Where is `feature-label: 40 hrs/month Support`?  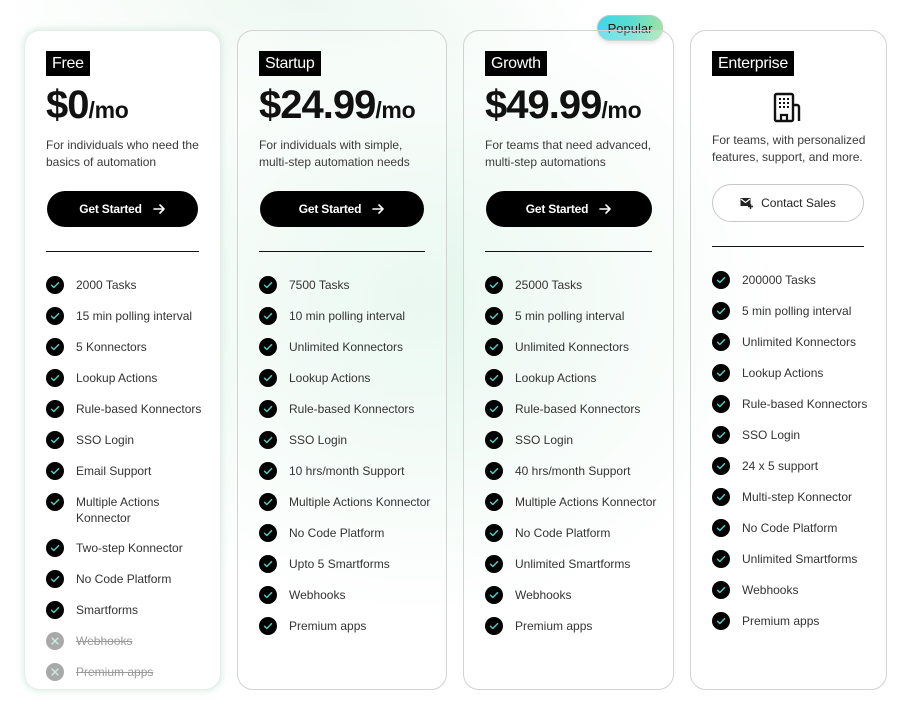
feature-label: 40 hrs/month Support is located at coordinates (573, 471).